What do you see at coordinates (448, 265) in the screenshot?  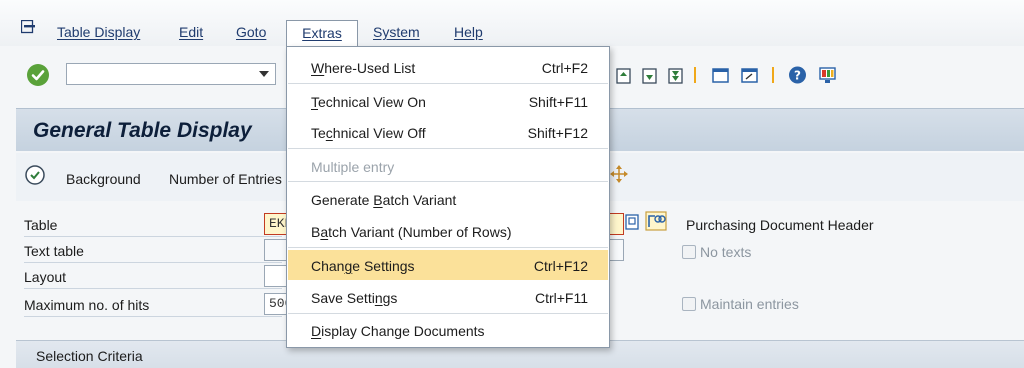 I see `menu-item-change-settings: Change Settings Ctrl+F12` at bounding box center [448, 265].